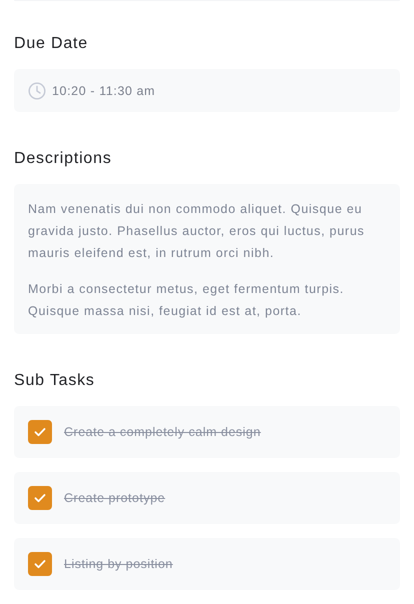  What do you see at coordinates (187, 300) in the screenshot?
I see `description-paragraph: Morbi a consectetur metus, eget fermentum turpis. Quisque massa nisi, feugiat id est at, porta.` at bounding box center [187, 300].